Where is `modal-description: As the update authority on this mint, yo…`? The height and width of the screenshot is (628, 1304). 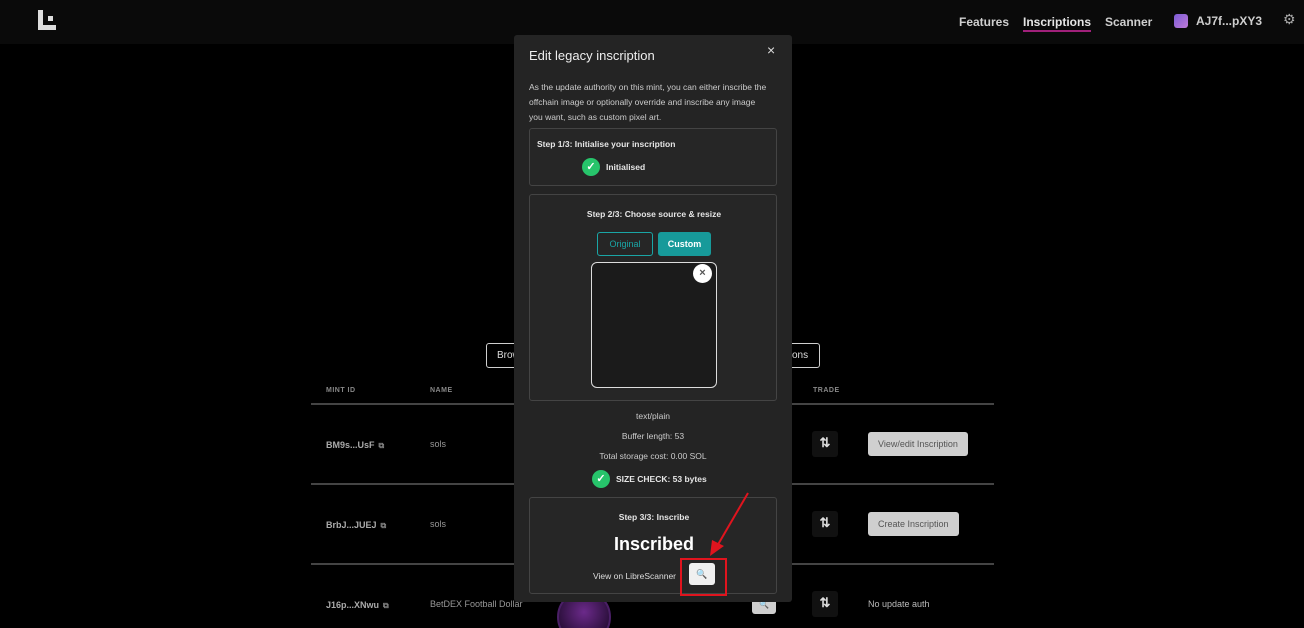 modal-description: As the update authority on this mint, yo… is located at coordinates (648, 102).